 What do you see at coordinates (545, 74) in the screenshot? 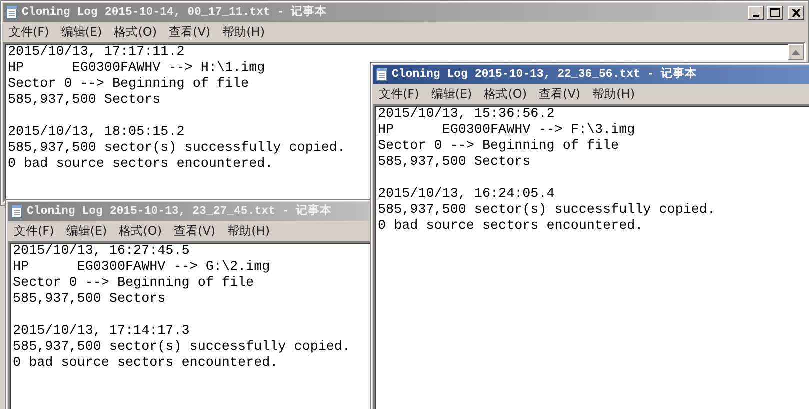
I see `window-title: Cloning Log 2015-10-13, 22_36_56.txt - 记事本` at bounding box center [545, 74].